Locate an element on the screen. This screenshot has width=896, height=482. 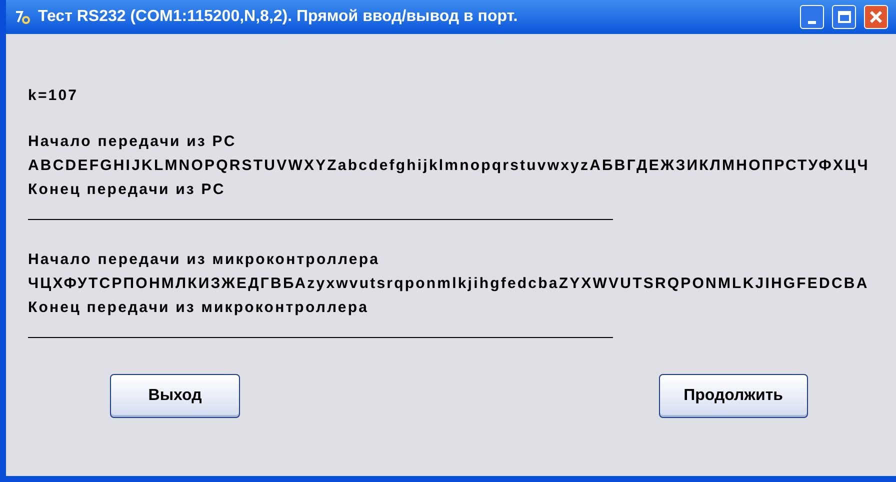
minimize-button is located at coordinates (812, 17).